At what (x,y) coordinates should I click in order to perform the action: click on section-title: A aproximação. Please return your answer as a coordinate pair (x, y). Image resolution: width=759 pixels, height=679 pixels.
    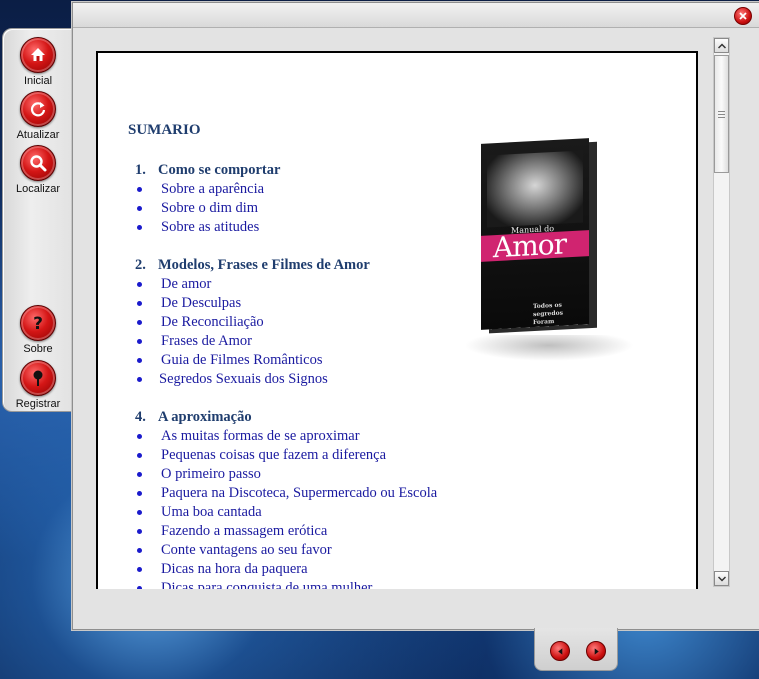
    Looking at the image, I should click on (205, 417).